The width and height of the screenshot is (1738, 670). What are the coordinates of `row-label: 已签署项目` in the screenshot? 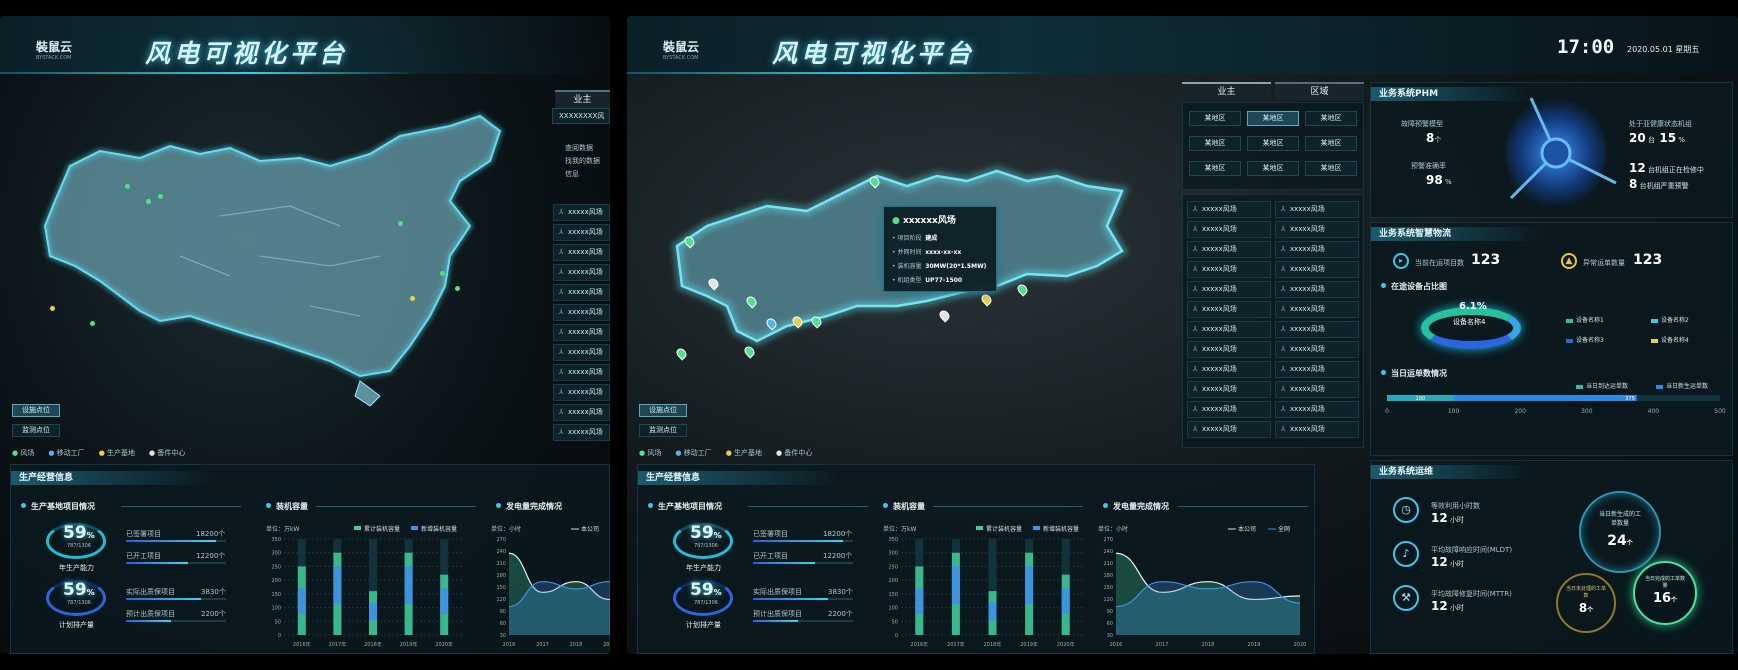 It's located at (143, 534).